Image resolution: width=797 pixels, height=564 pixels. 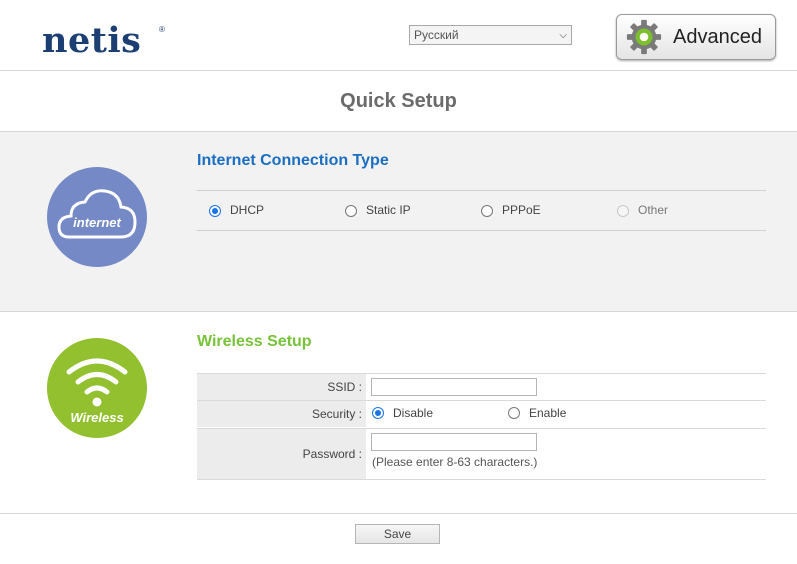 What do you see at coordinates (563, 35) in the screenshot?
I see `chevron-down-icon: ⌵` at bounding box center [563, 35].